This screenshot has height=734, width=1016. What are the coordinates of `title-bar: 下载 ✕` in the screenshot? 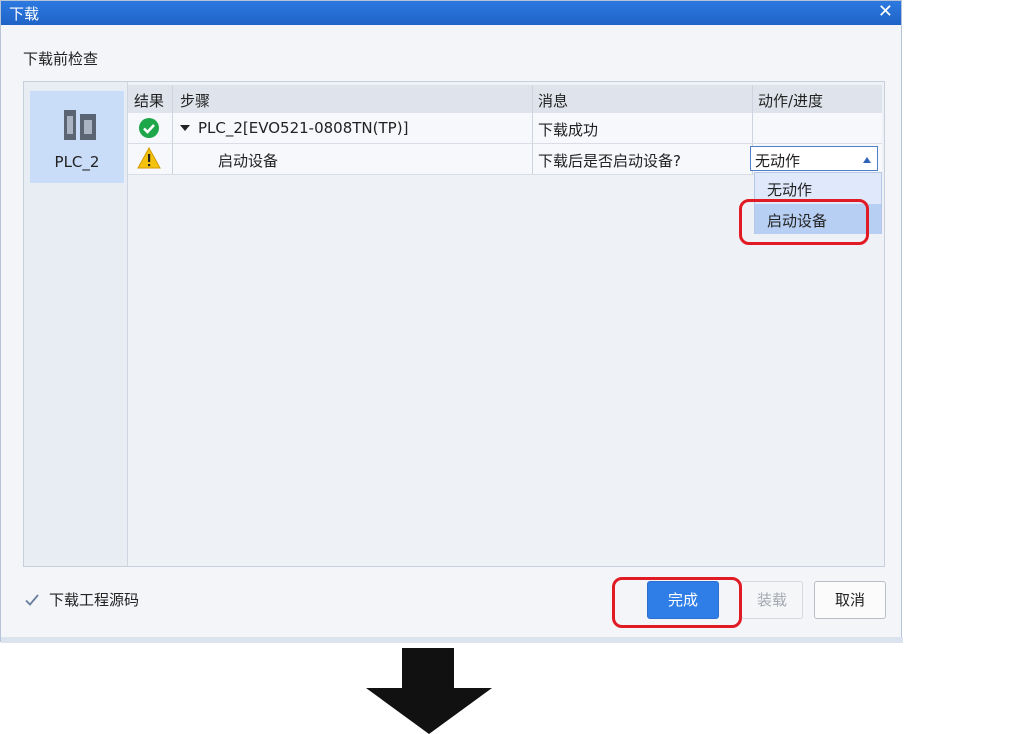 It's located at (451, 13).